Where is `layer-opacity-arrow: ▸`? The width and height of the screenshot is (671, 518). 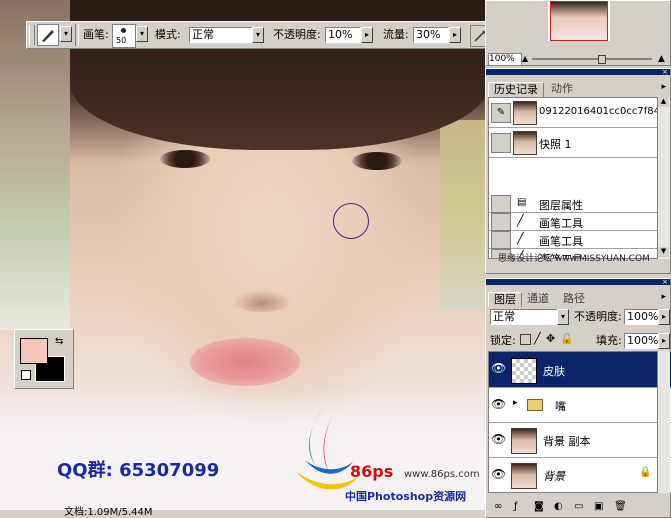 layer-opacity-arrow: ▸ is located at coordinates (664, 317).